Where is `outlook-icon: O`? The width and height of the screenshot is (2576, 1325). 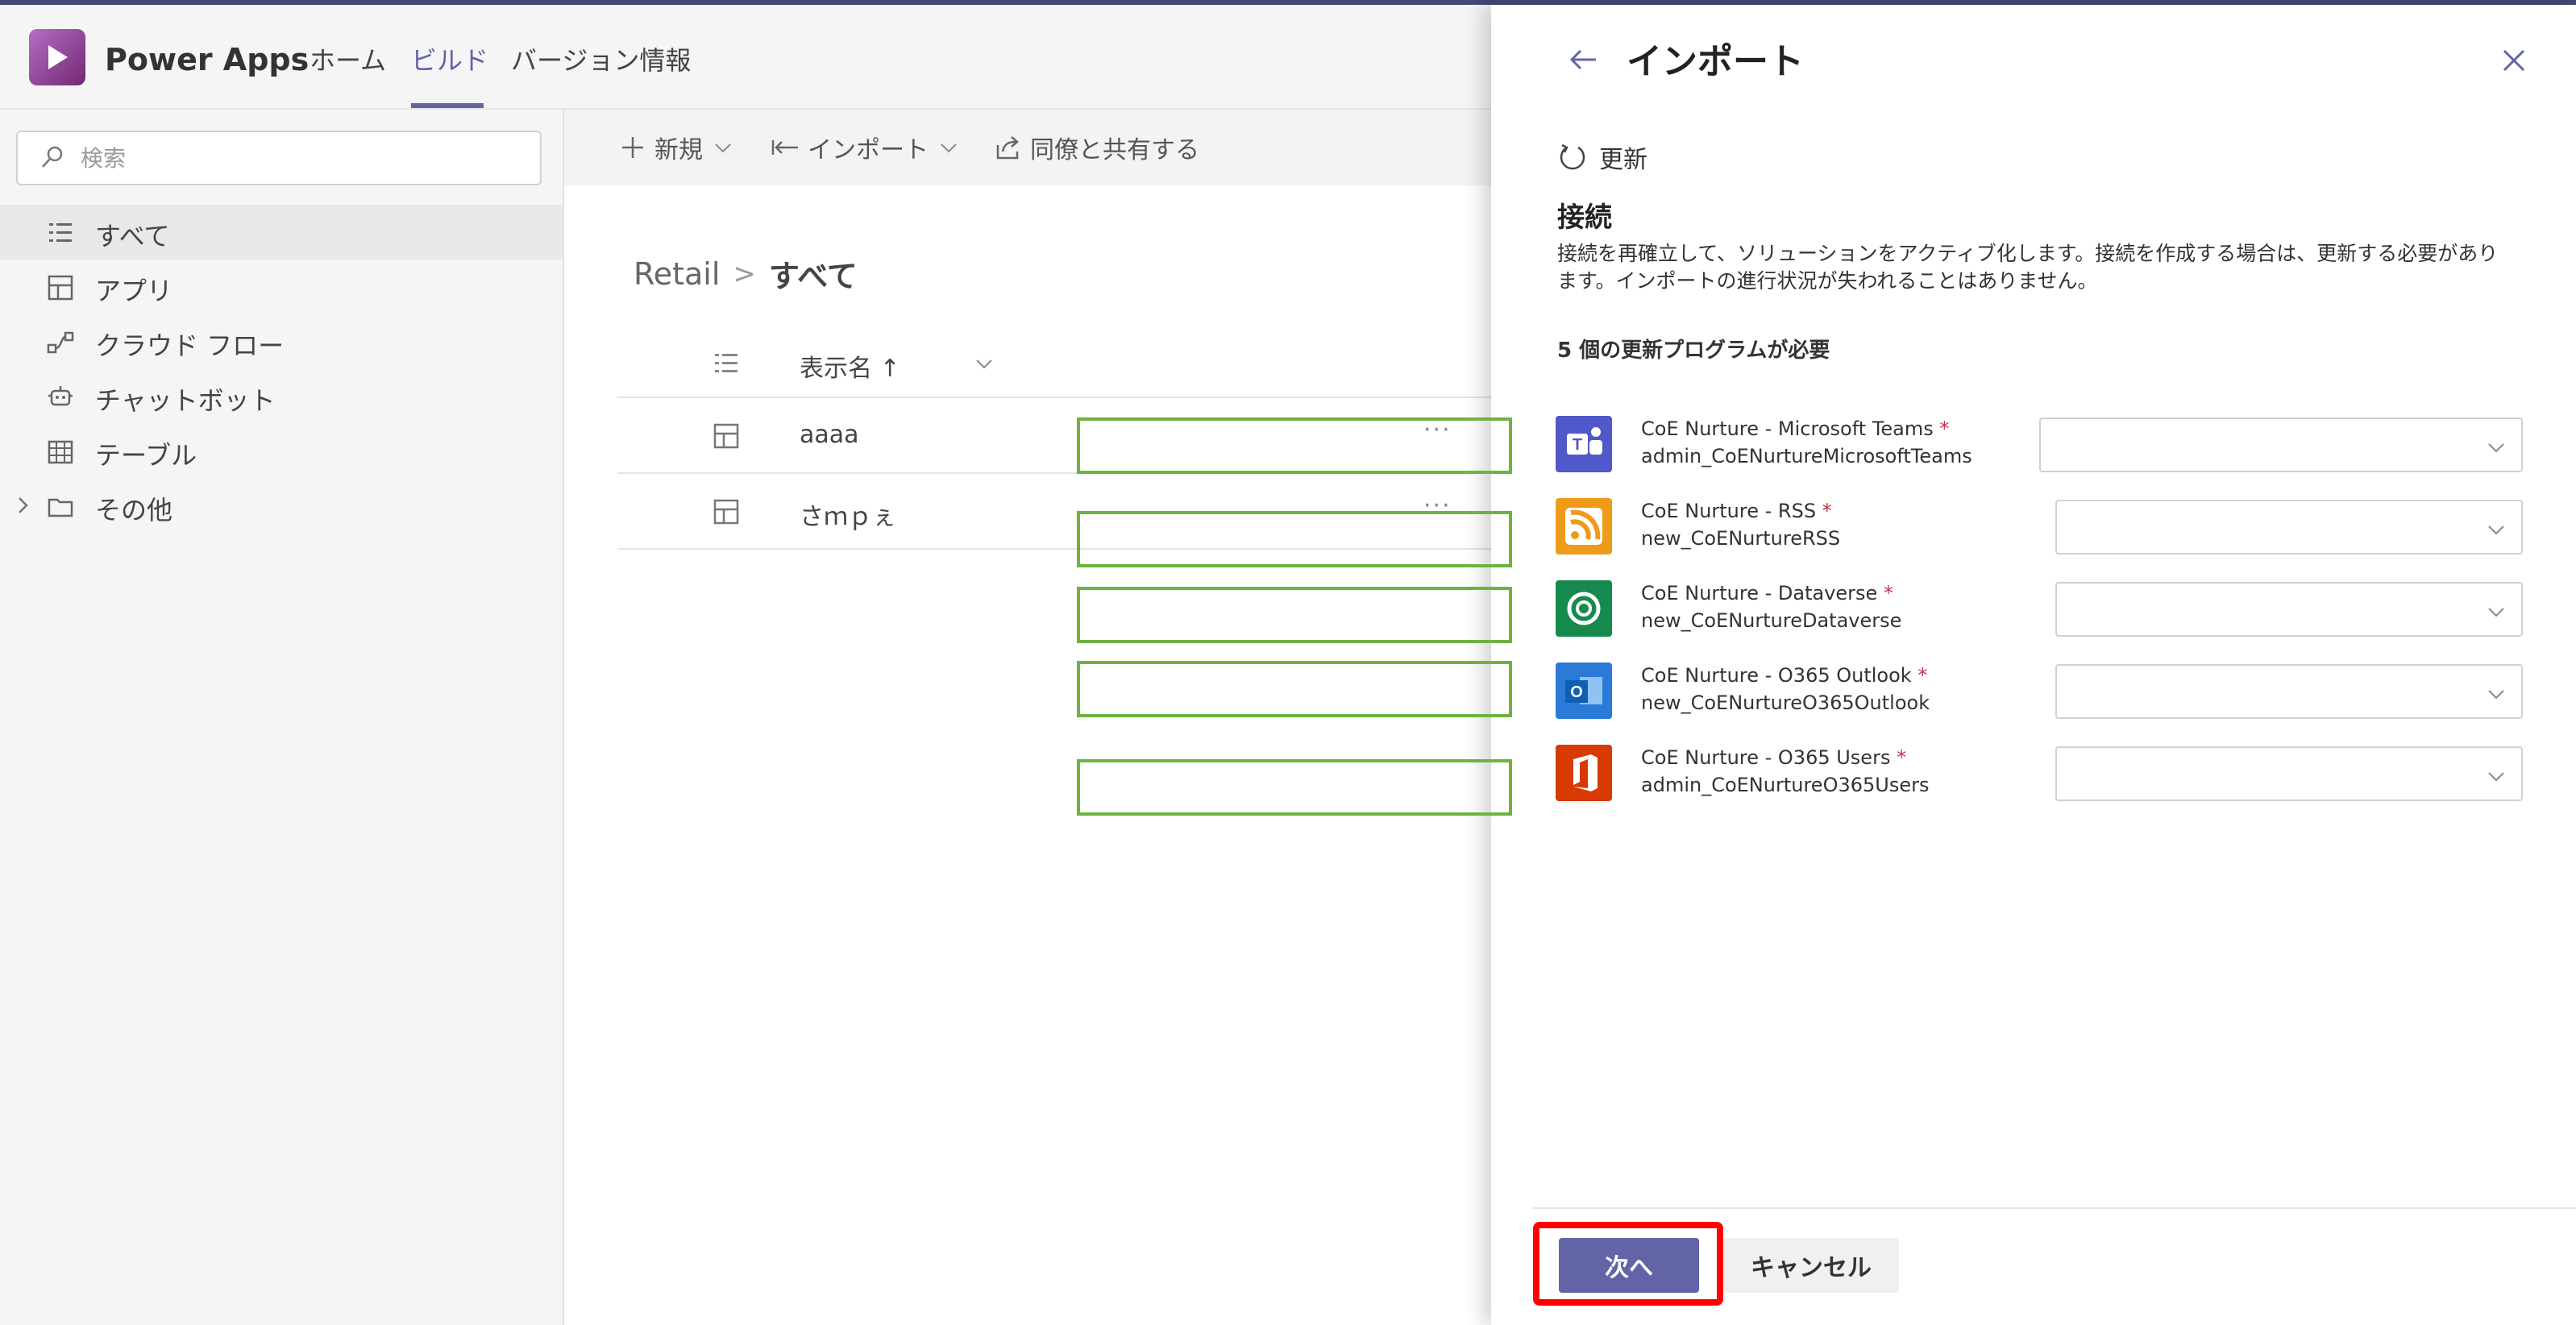 outlook-icon: O is located at coordinates (1584, 691).